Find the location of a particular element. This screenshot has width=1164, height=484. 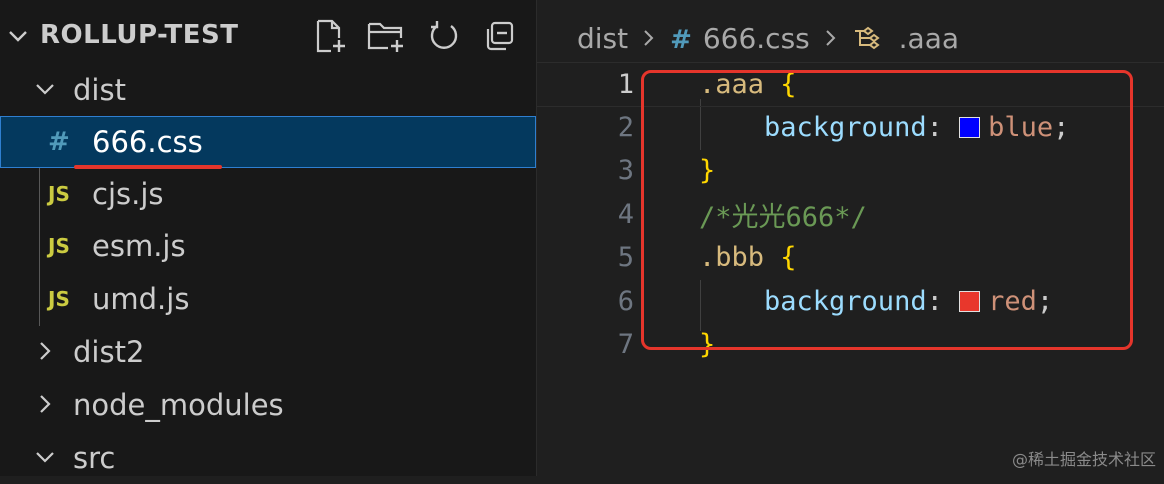

new-file-button is located at coordinates (330, 36).